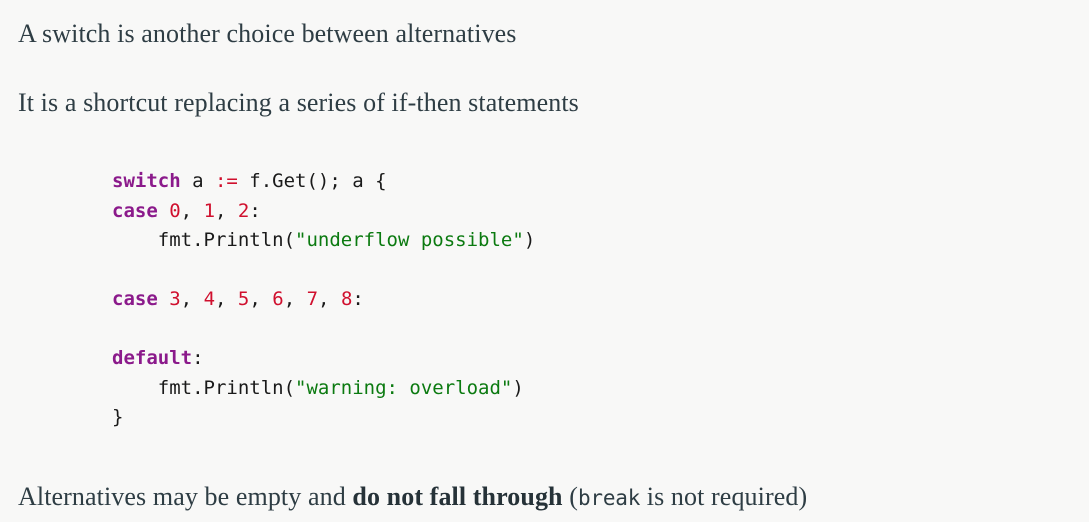  What do you see at coordinates (278, 299) in the screenshot?
I see `code-token-num: 6` at bounding box center [278, 299].